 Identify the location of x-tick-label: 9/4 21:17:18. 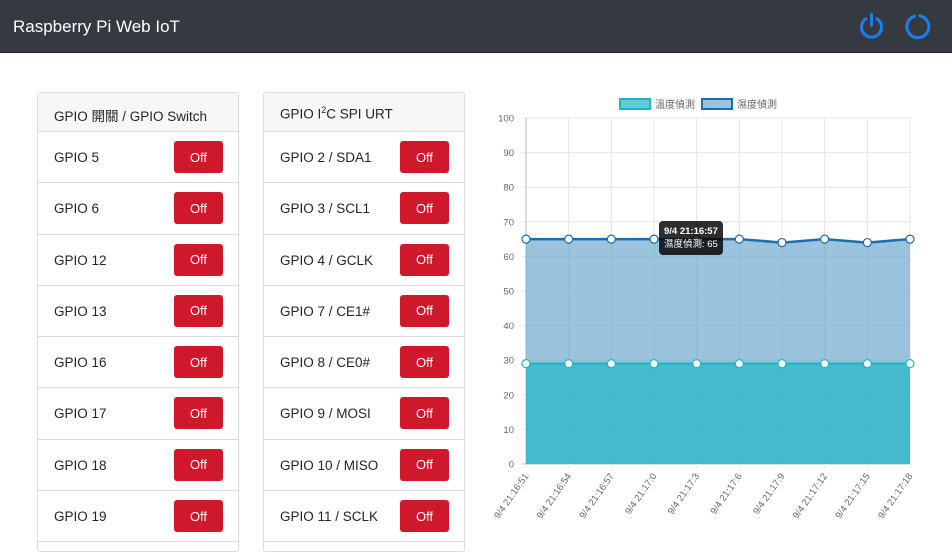
(895, 496).